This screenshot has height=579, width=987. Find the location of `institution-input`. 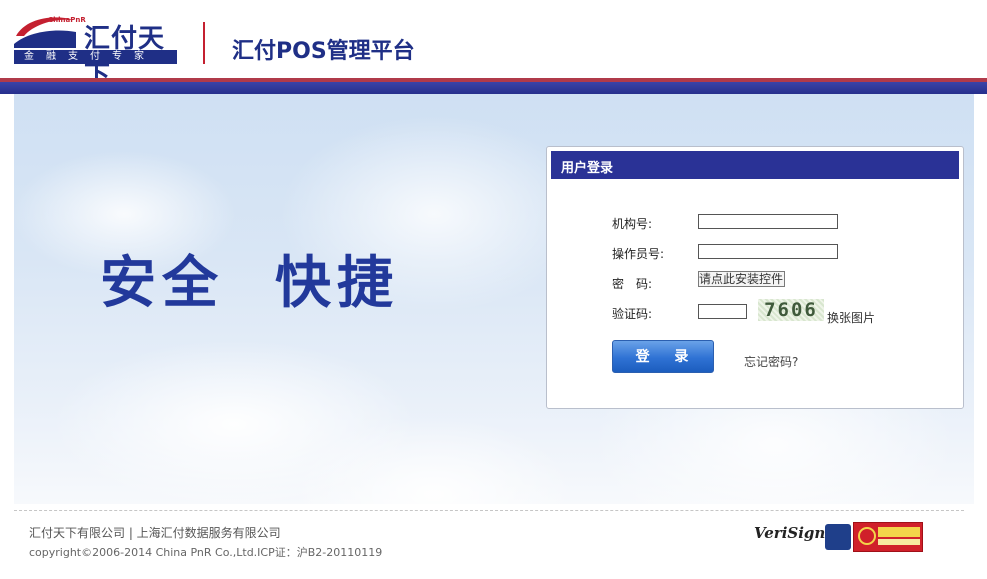

institution-input is located at coordinates (768, 221).